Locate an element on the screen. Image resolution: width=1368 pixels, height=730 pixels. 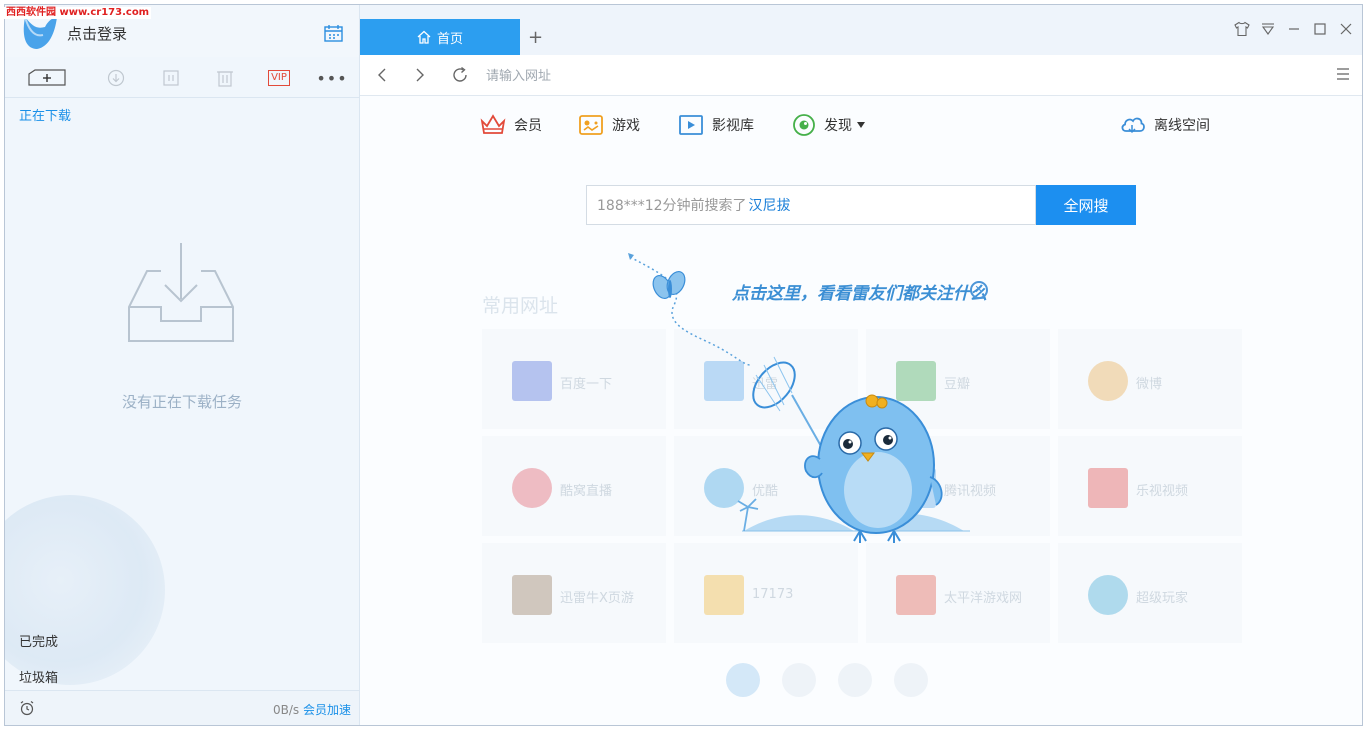
alarm-clock-icon is located at coordinates (27, 708).